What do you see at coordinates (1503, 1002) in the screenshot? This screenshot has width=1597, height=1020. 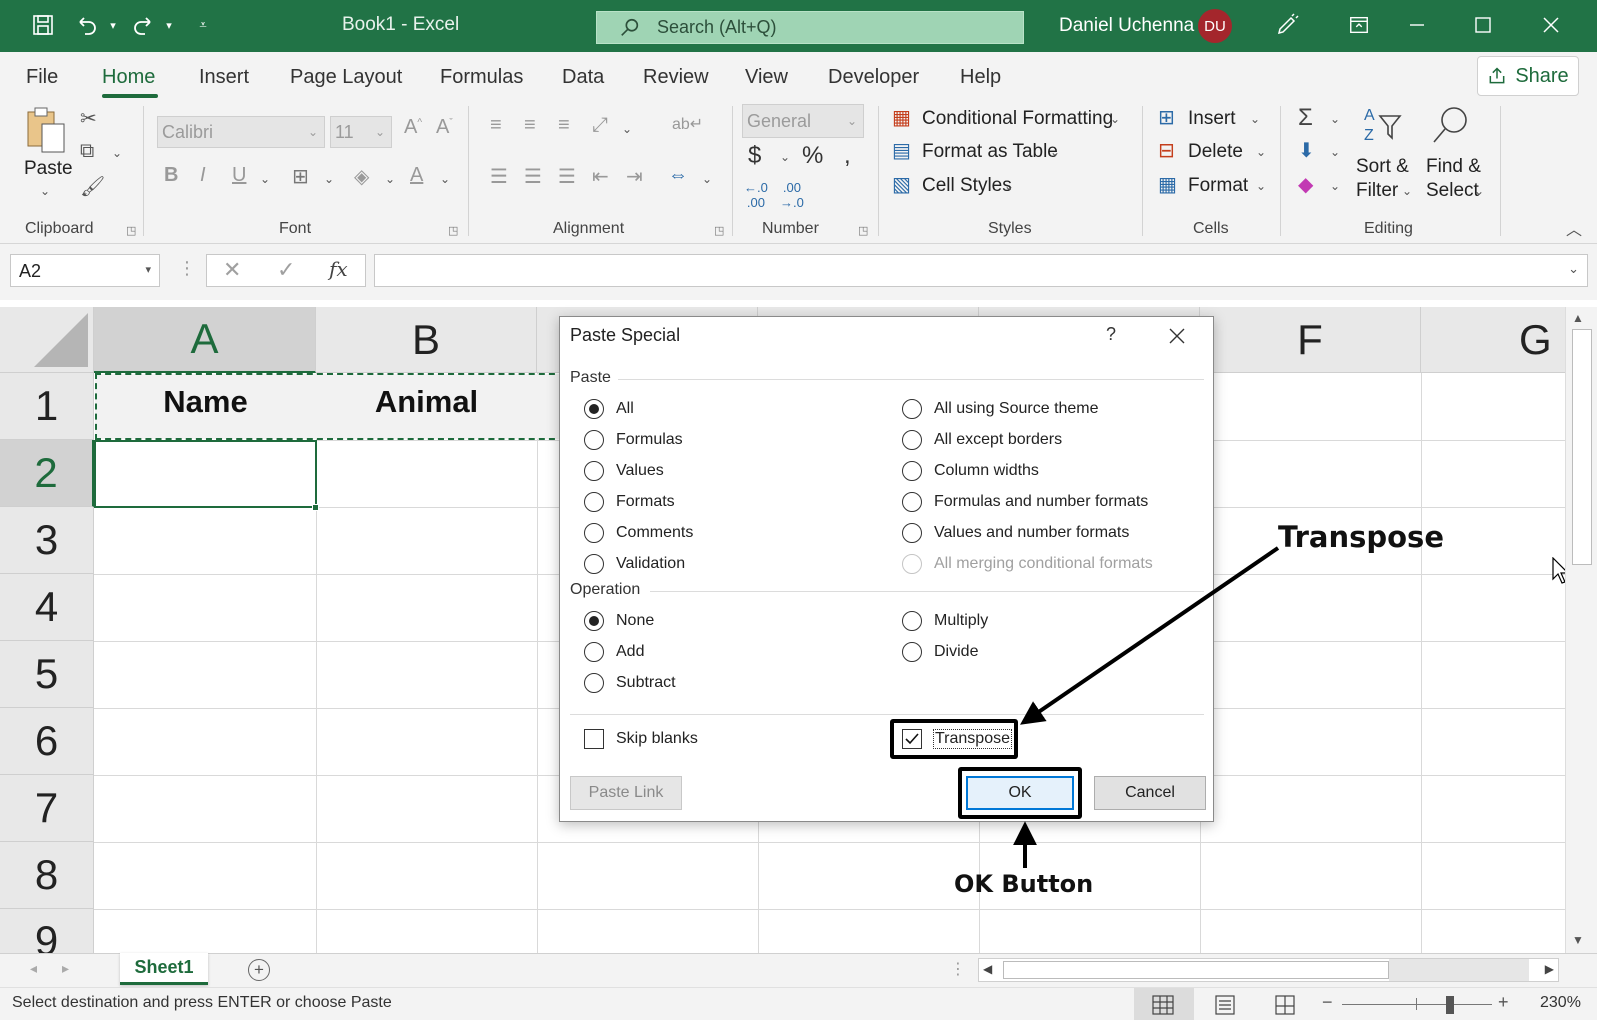 I see `zoom-in-icon: +` at bounding box center [1503, 1002].